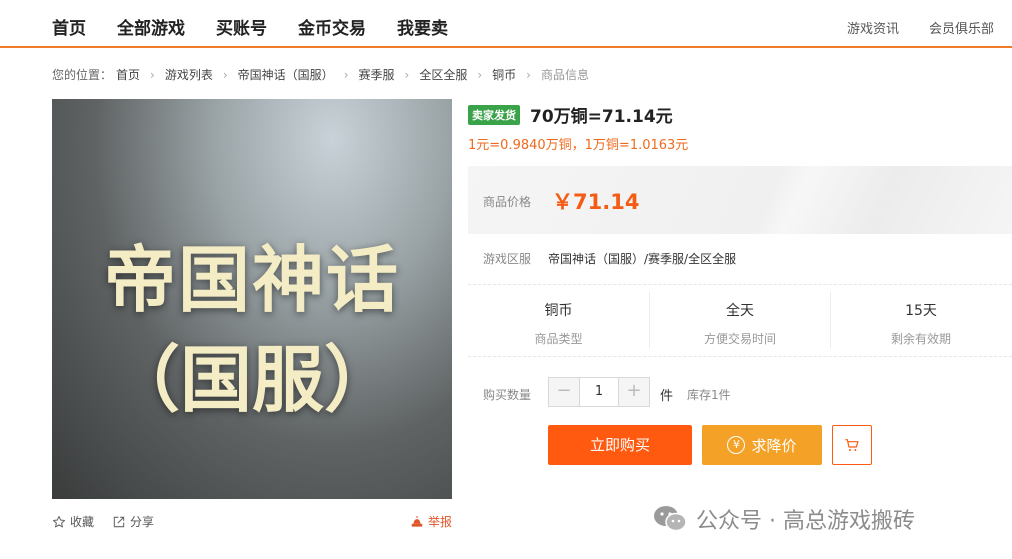 The width and height of the screenshot is (1012, 559). I want to click on report-button: 举报, so click(431, 521).